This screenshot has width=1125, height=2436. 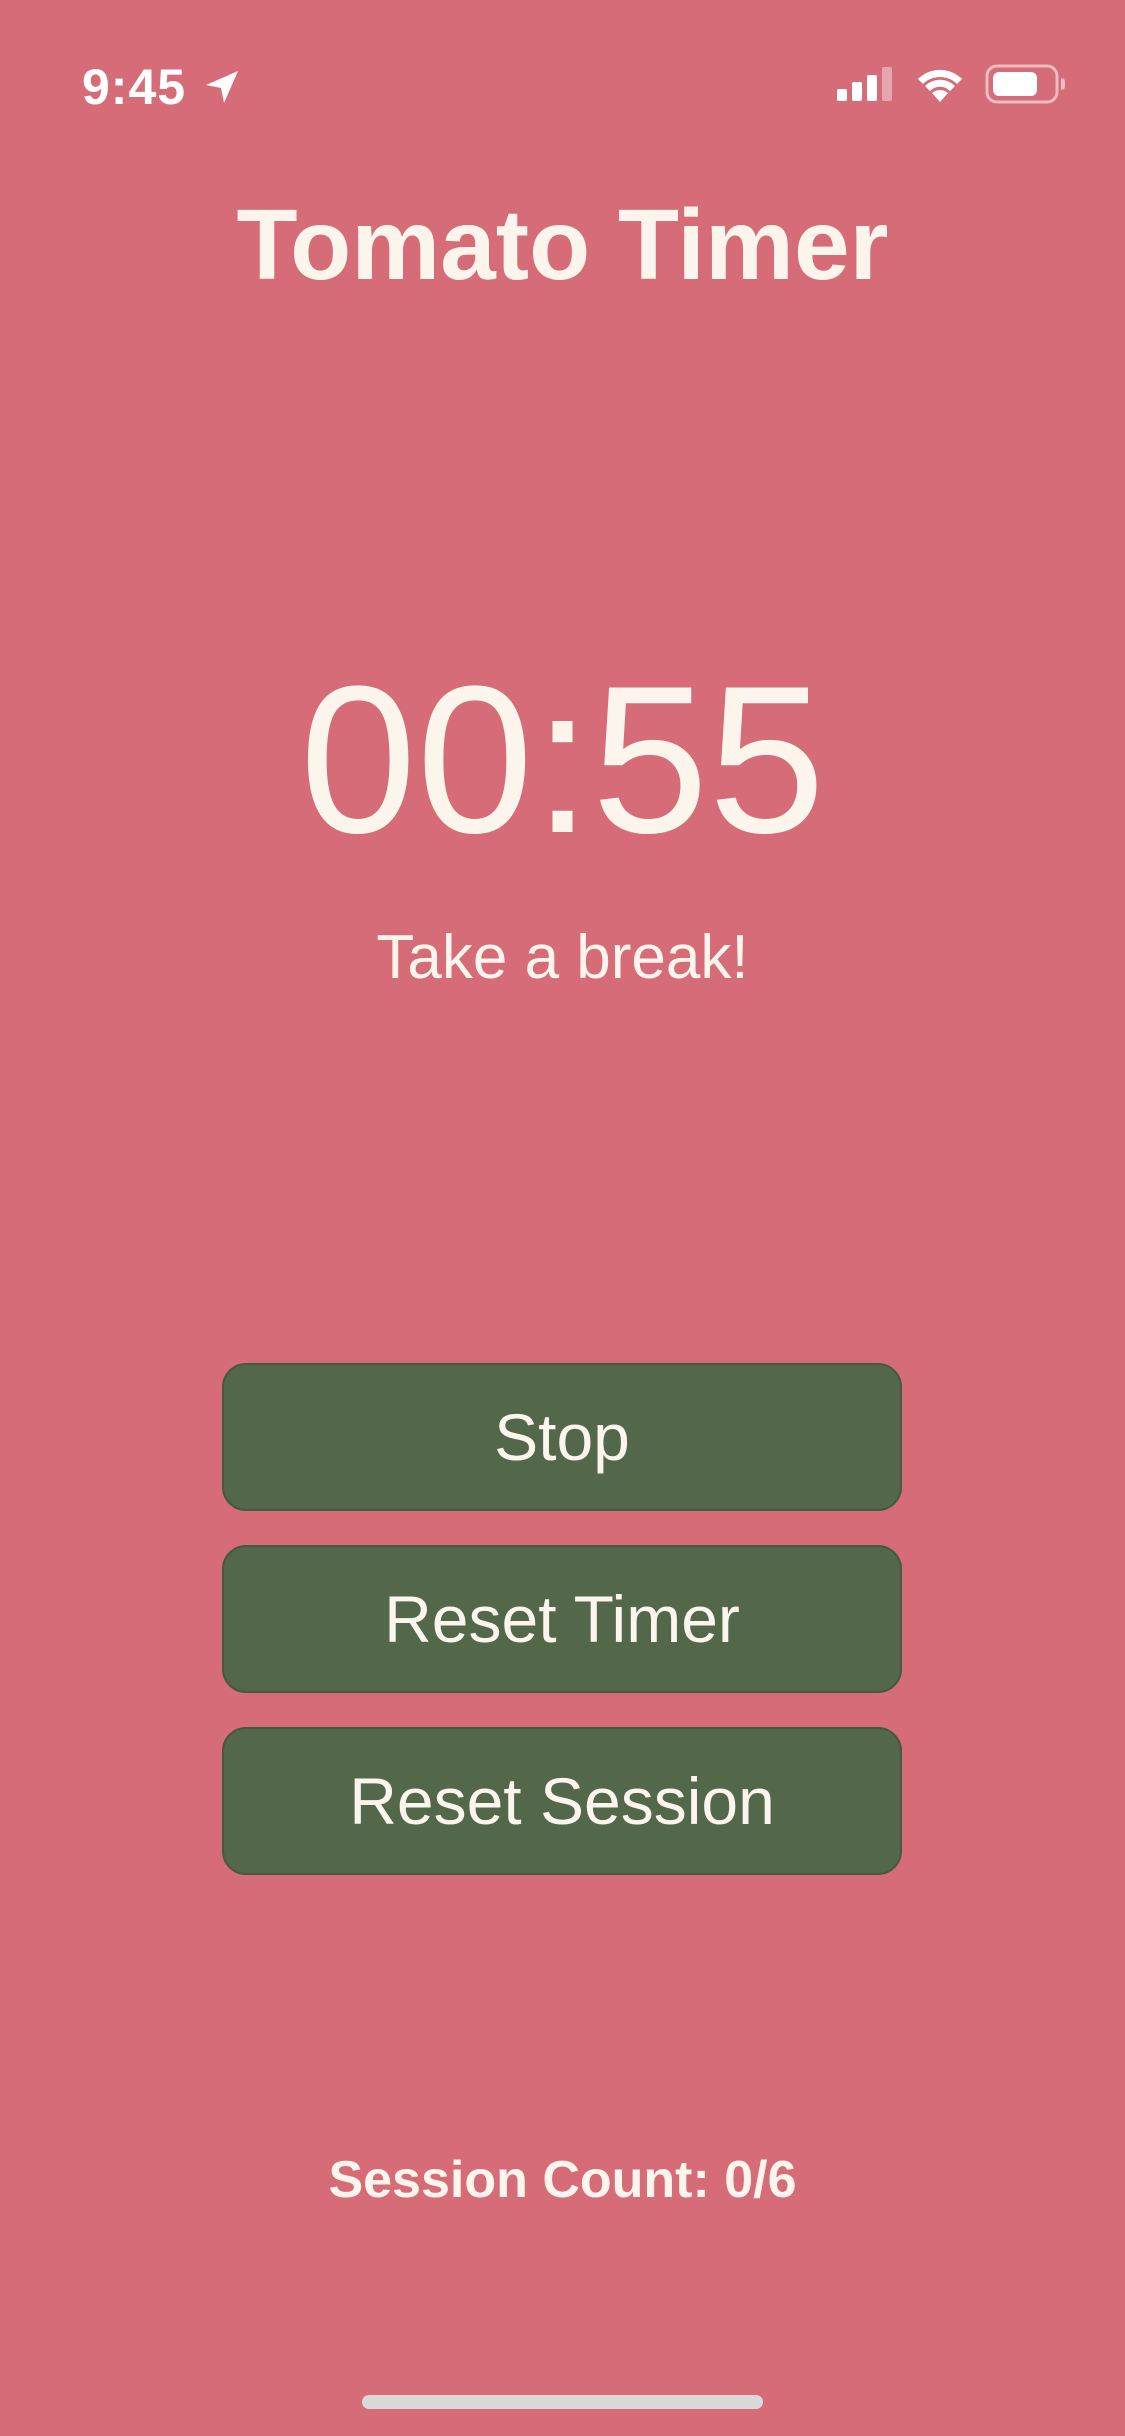 I want to click on battery-icon, so click(x=1025, y=84).